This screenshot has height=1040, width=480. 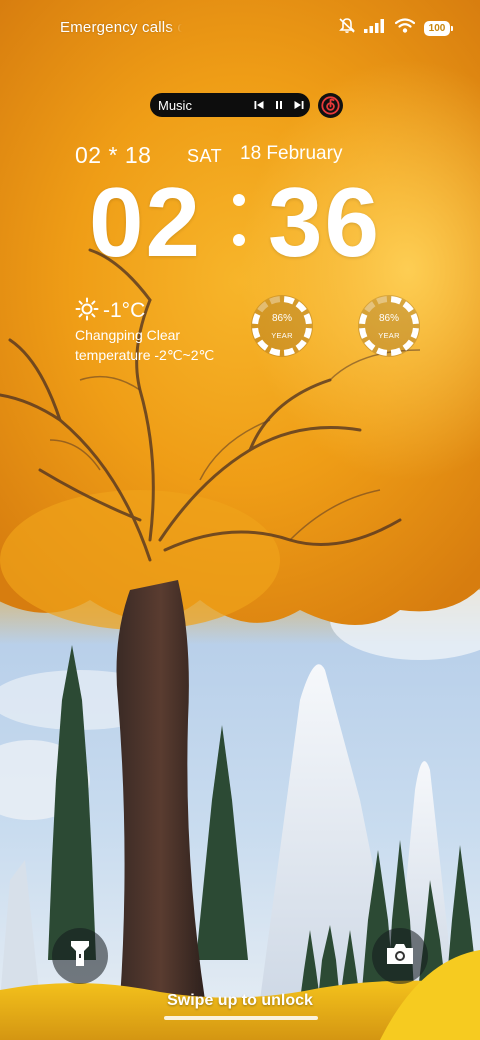 I want to click on pause-icon, so click(x=279, y=105).